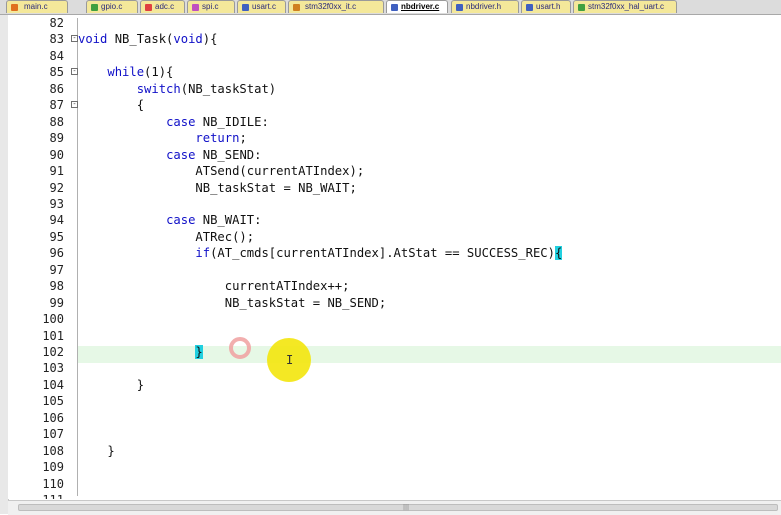 The image size is (781, 515). I want to click on tab-stm32f0xx-it-c: stm32f0xx_it.c, so click(336, 6).